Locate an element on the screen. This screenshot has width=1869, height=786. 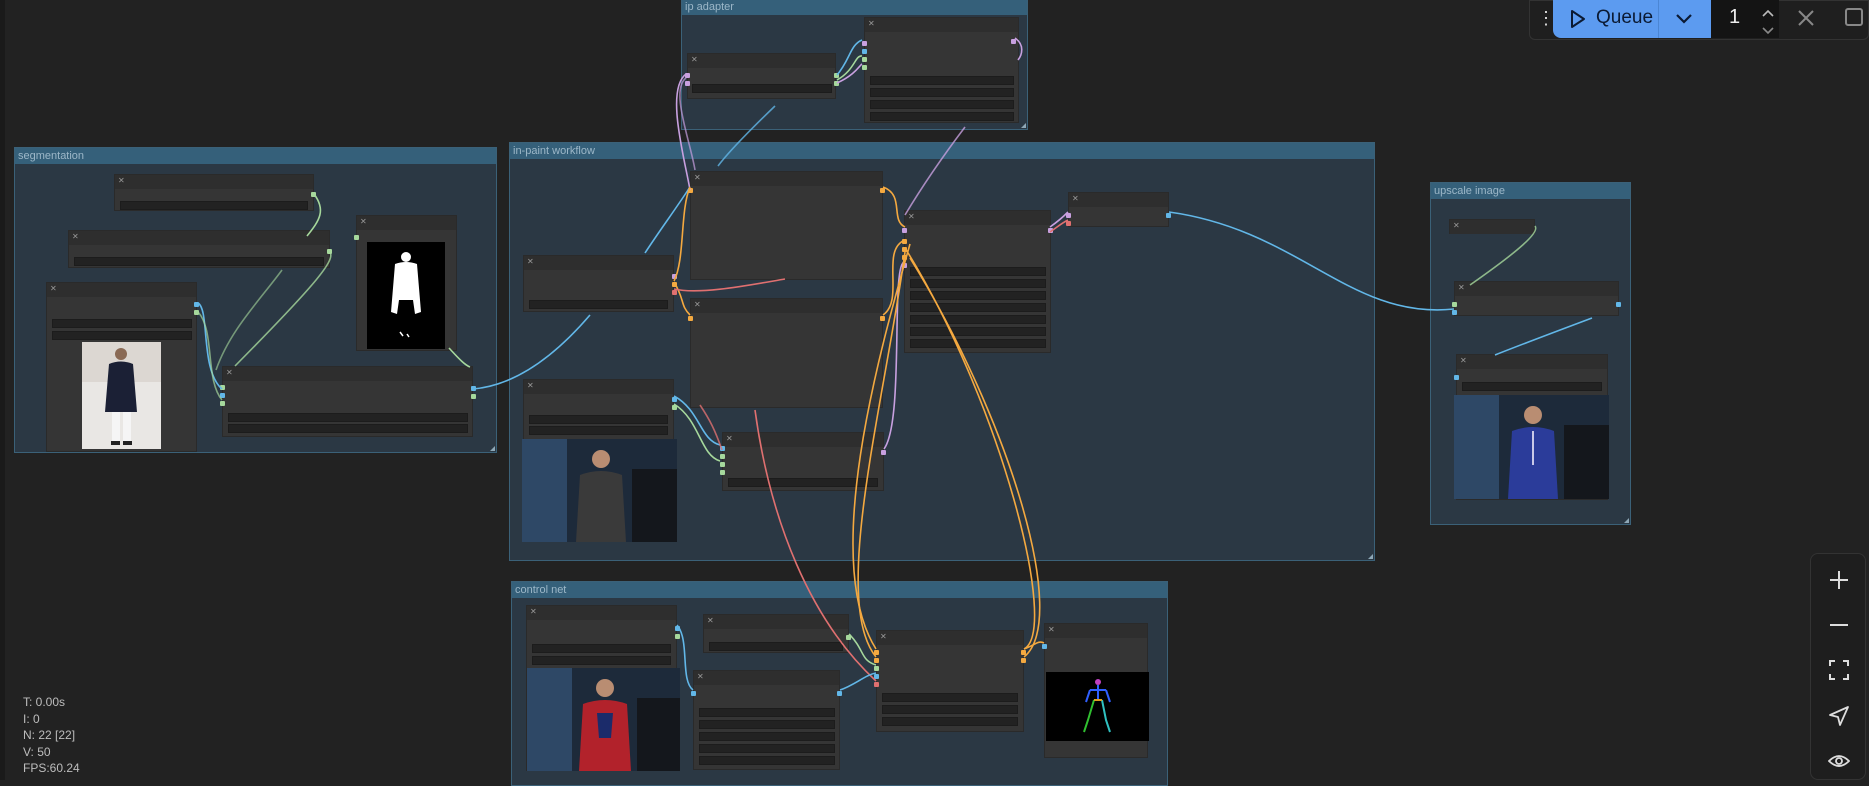
node-segment-combine: ✕ is located at coordinates (348, 401).